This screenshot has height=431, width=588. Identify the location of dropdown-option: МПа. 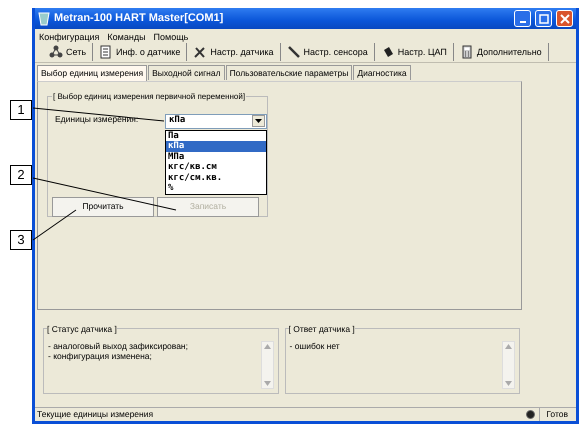
(216, 157).